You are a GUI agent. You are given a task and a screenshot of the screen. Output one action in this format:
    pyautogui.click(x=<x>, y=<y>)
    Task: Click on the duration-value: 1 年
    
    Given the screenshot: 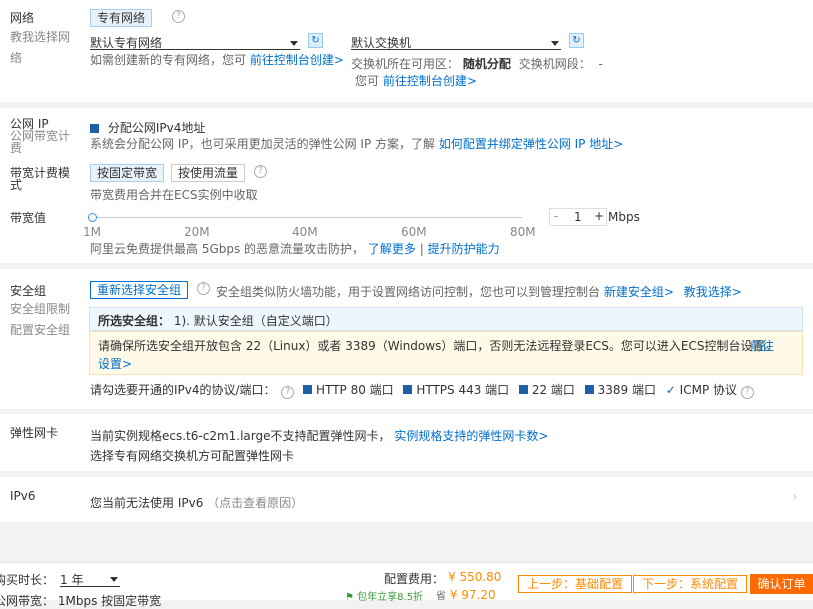 What is the action you would take?
    pyautogui.click(x=72, y=580)
    